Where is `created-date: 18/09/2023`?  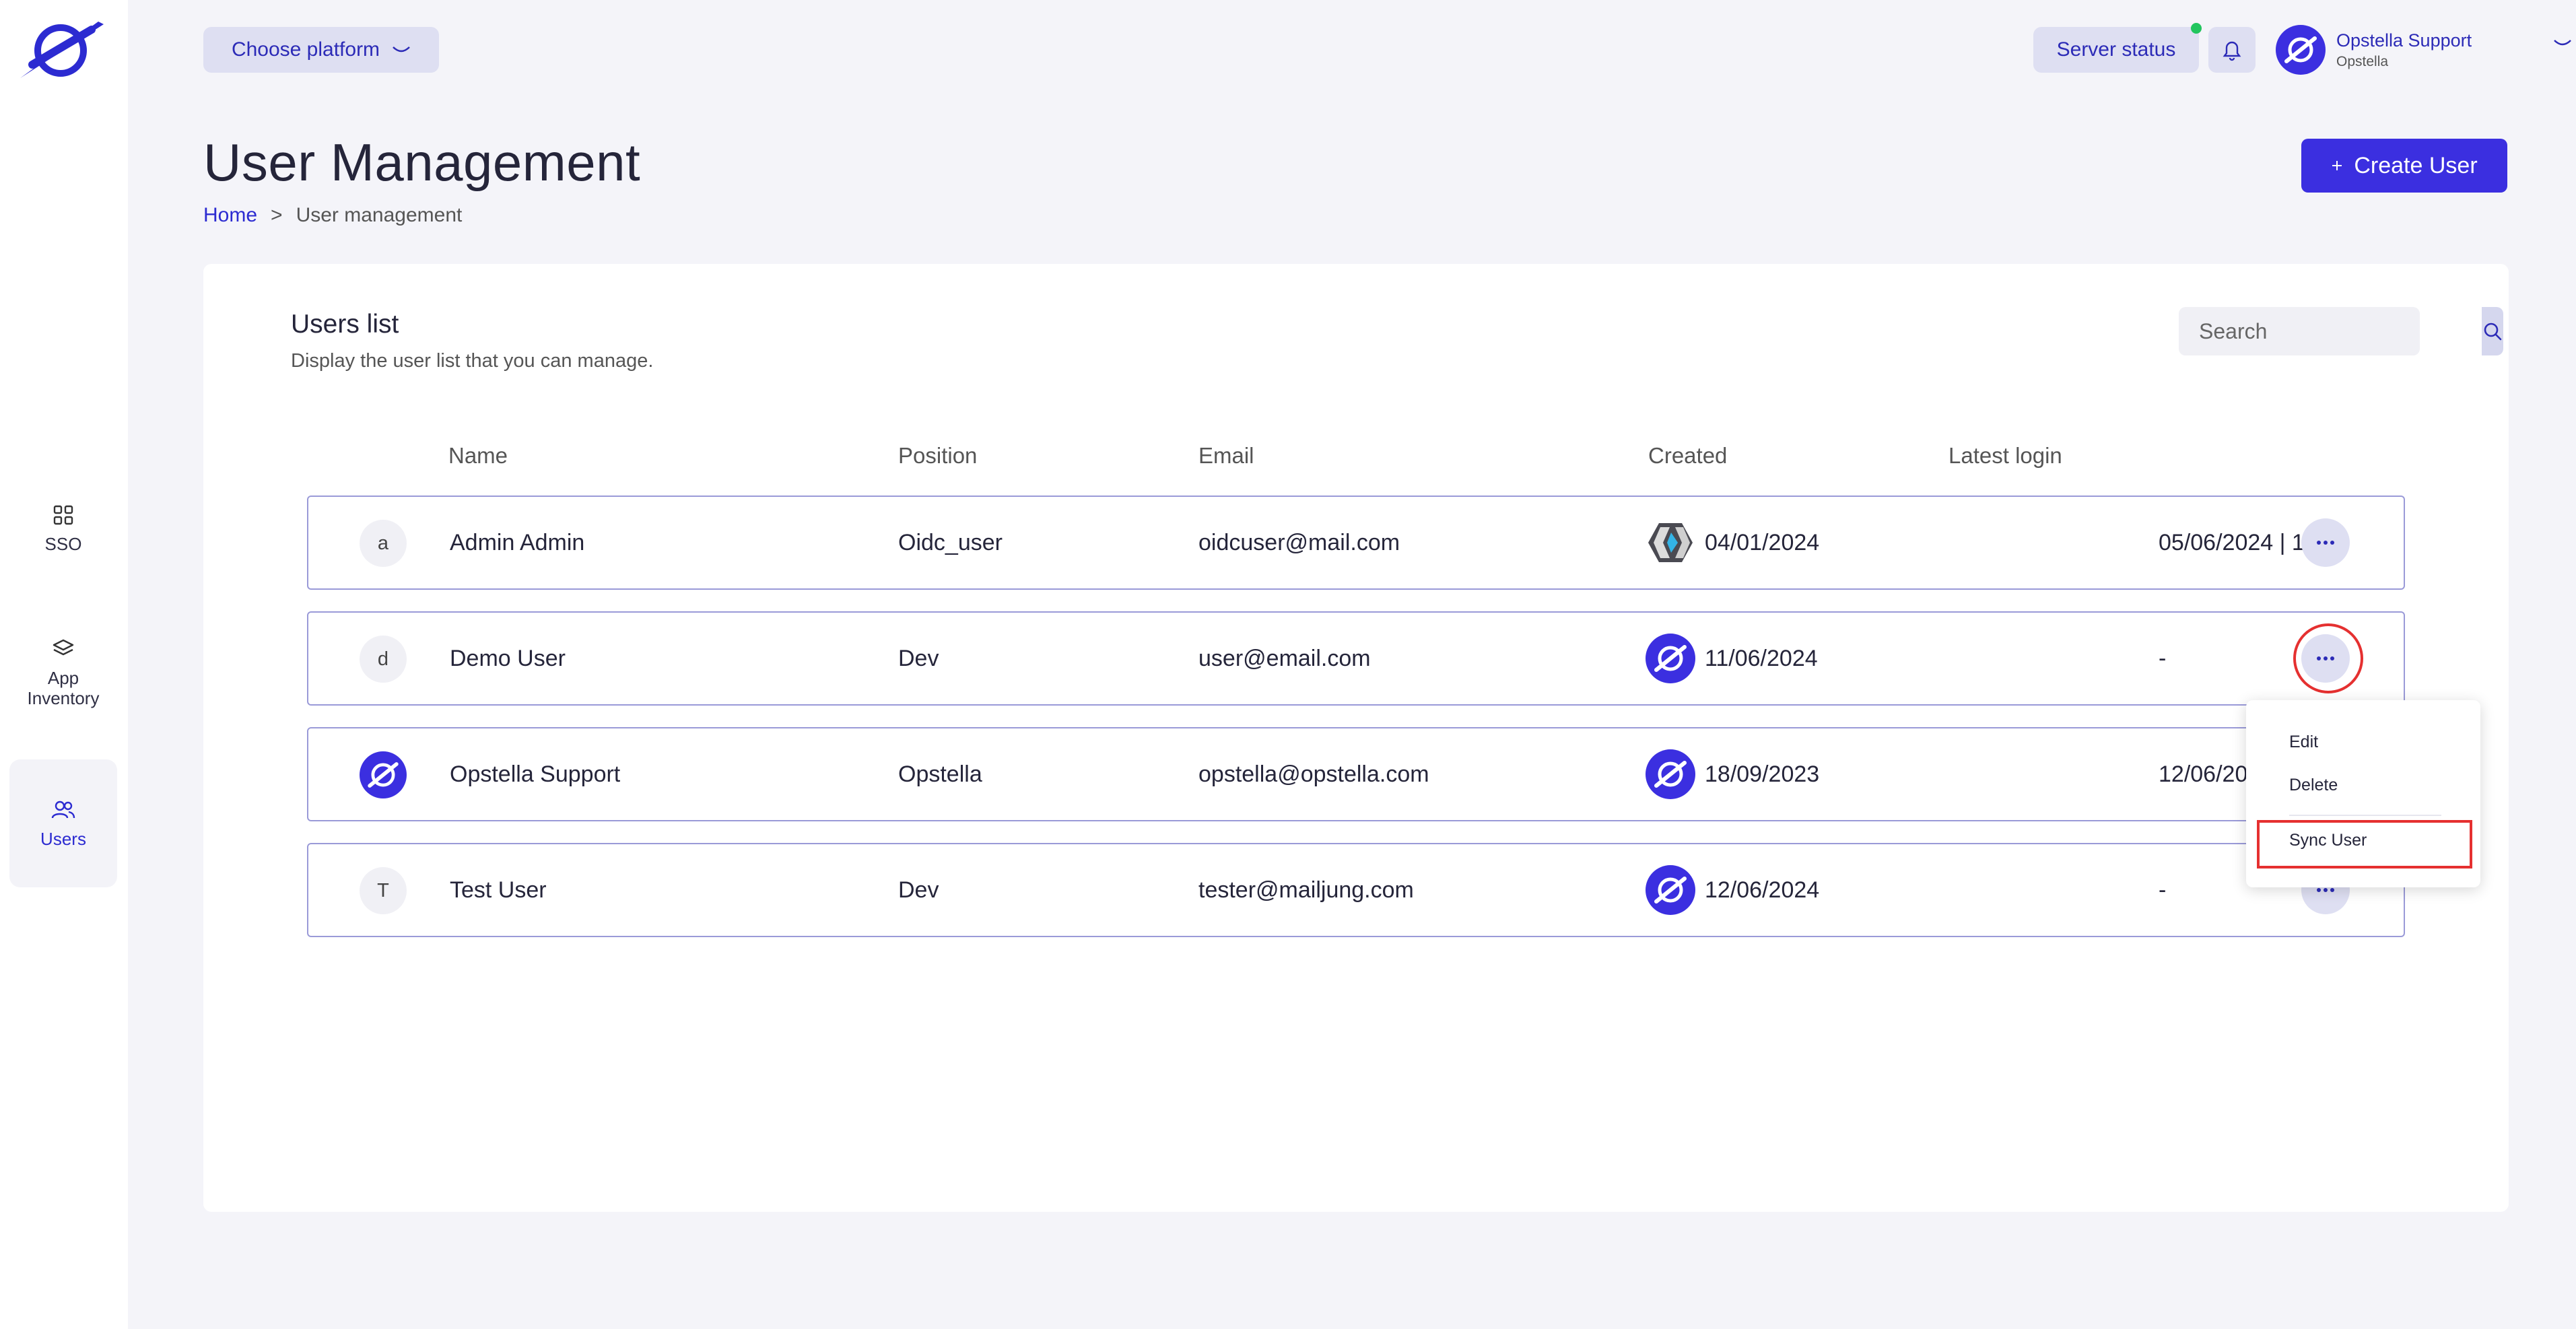
created-date: 18/09/2023 is located at coordinates (1762, 774).